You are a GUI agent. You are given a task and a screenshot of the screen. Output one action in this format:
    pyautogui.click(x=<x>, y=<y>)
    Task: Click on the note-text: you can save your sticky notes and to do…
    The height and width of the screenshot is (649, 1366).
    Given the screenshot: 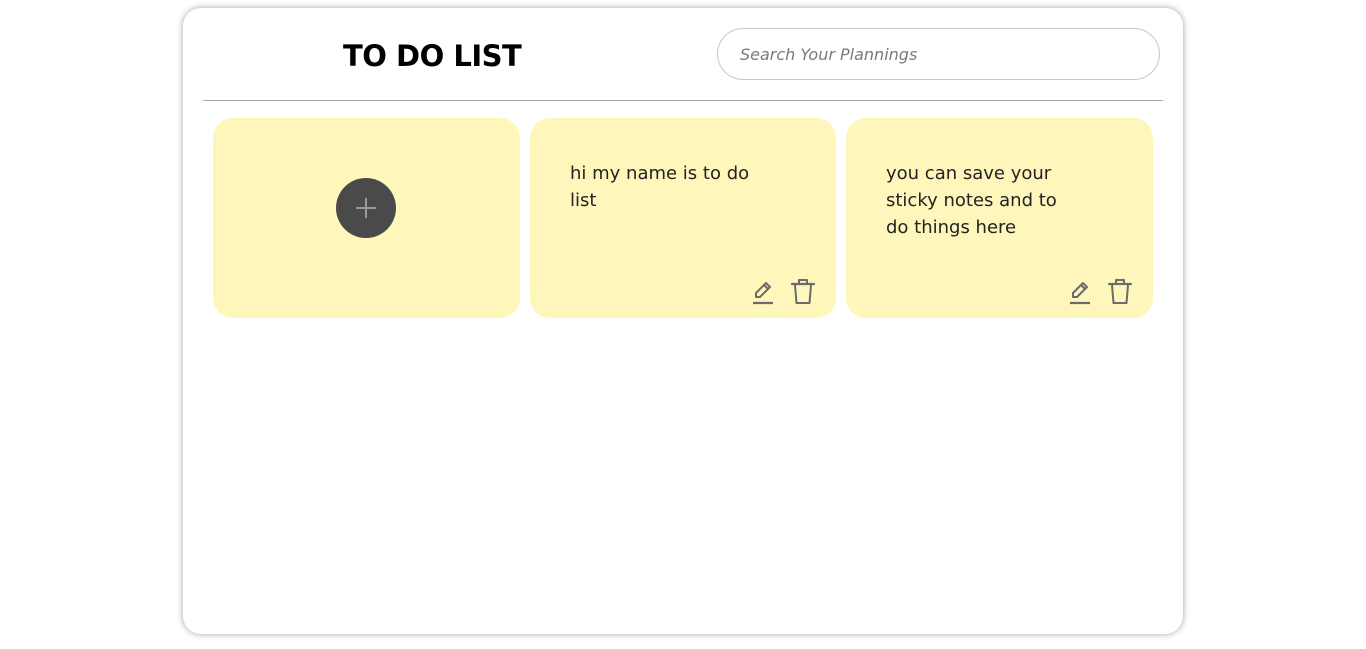 What is the action you would take?
    pyautogui.click(x=971, y=200)
    